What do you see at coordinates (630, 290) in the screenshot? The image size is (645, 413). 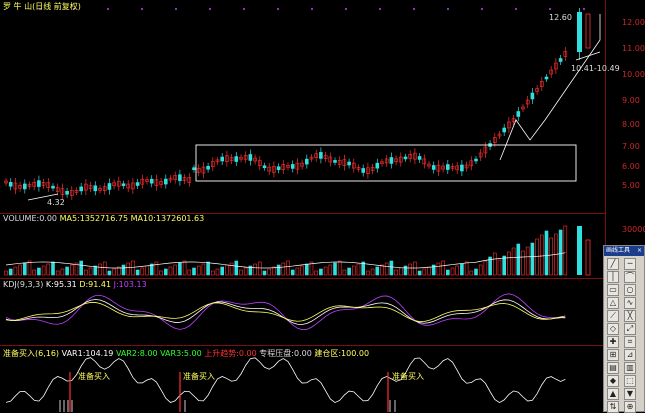 I see `drawing-tool-icon: ○` at bounding box center [630, 290].